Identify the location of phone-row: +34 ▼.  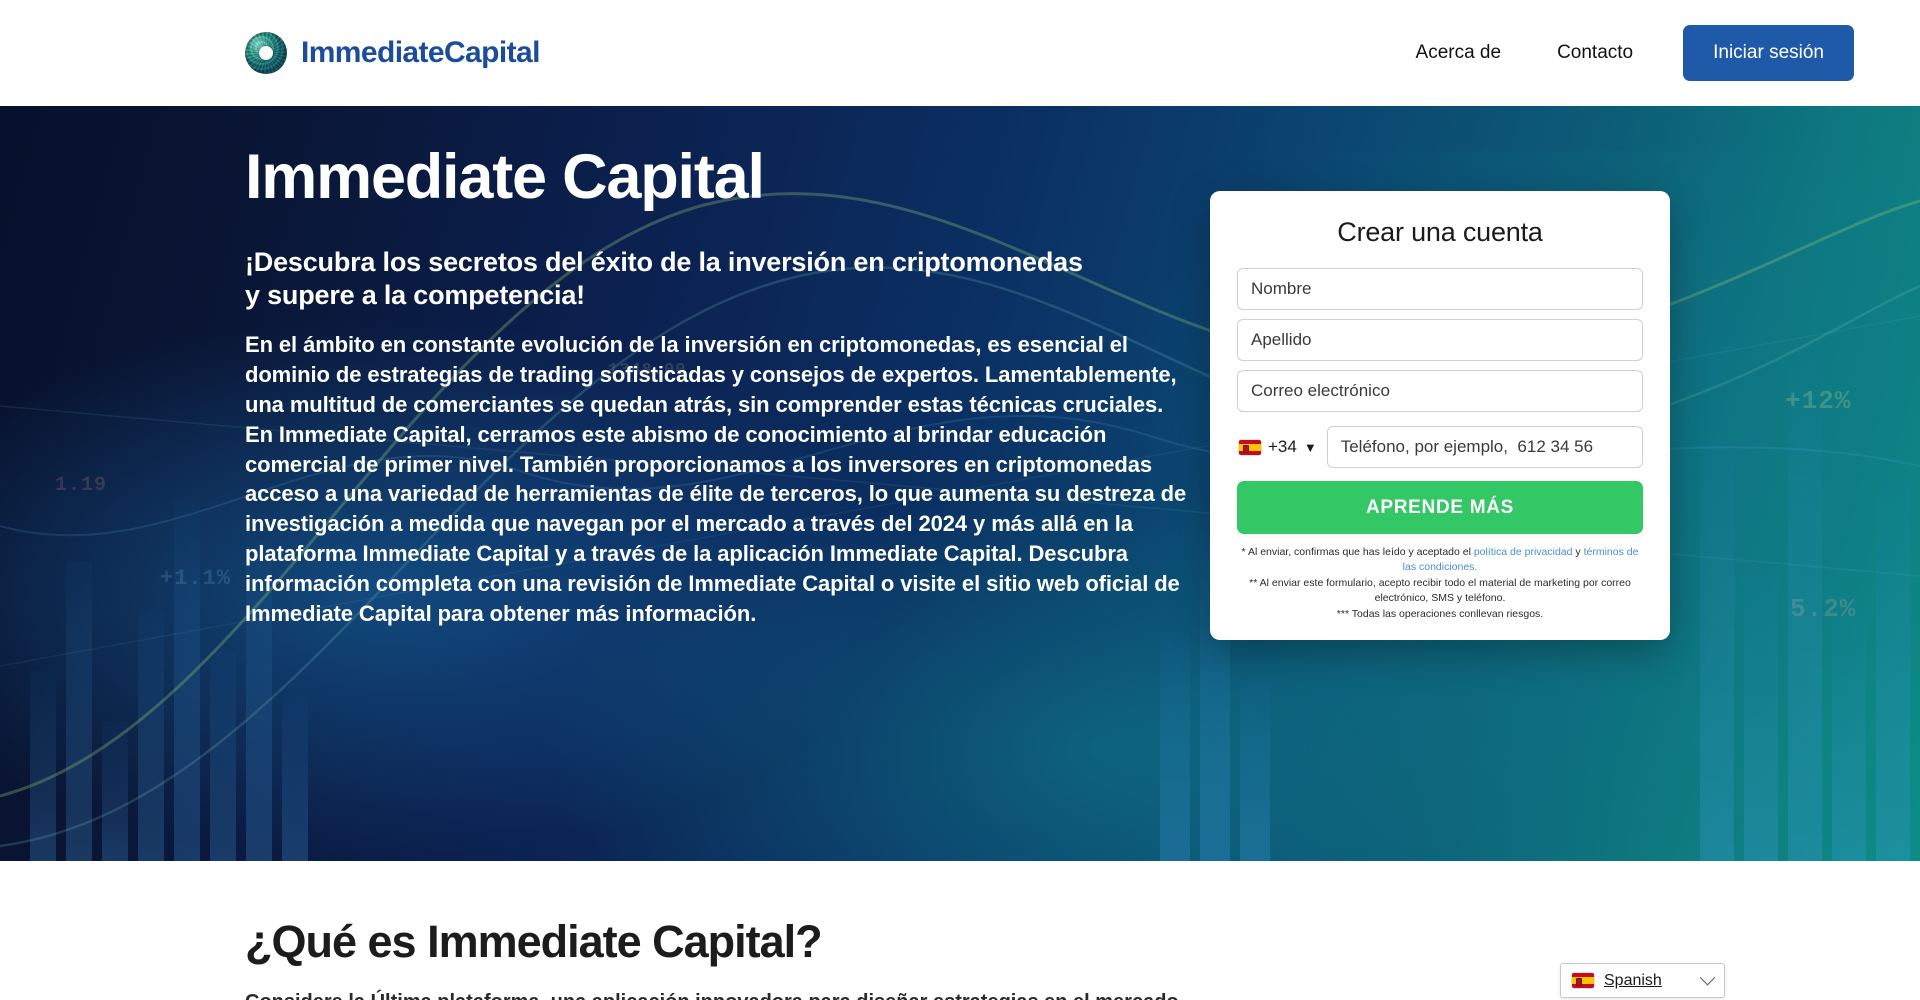
(1440, 447).